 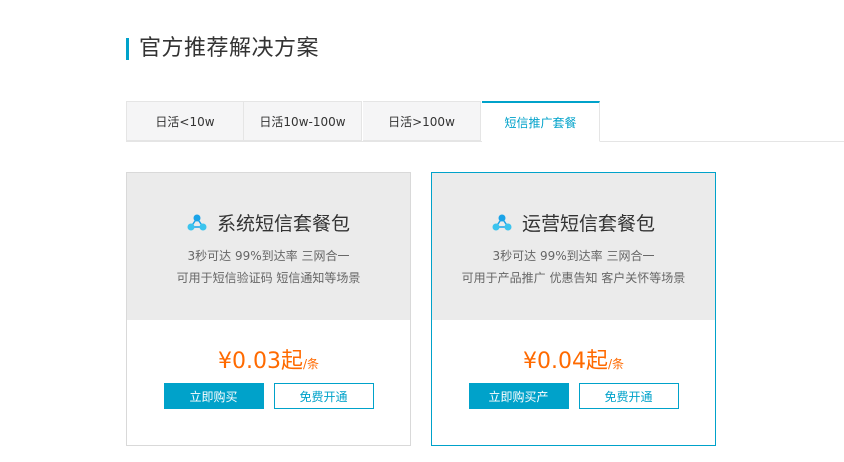 What do you see at coordinates (422, 121) in the screenshot?
I see `tab-daily-over-100w: 日活>100w` at bounding box center [422, 121].